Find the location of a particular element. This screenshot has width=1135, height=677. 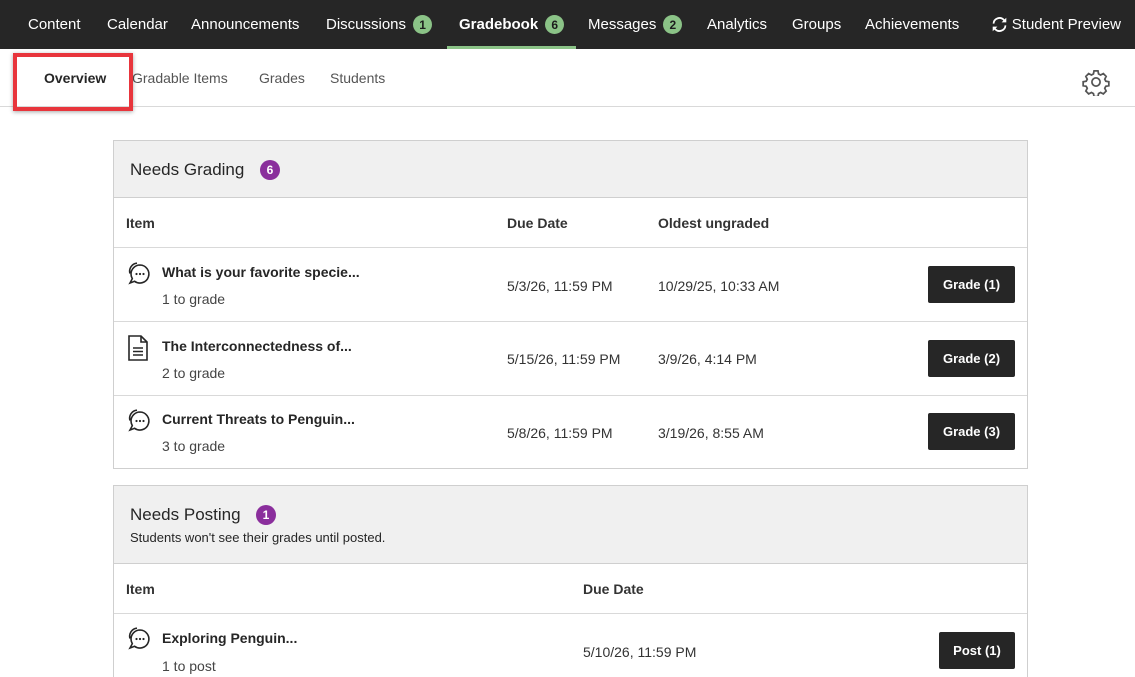

nav-item-analytics: Analytics is located at coordinates (737, 24).